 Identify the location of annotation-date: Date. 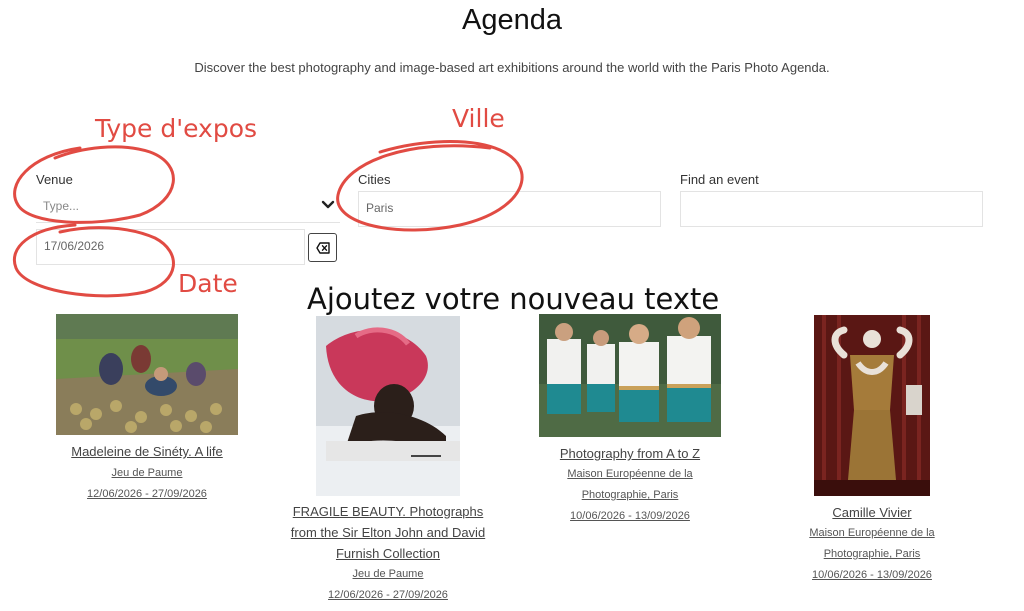
(208, 283).